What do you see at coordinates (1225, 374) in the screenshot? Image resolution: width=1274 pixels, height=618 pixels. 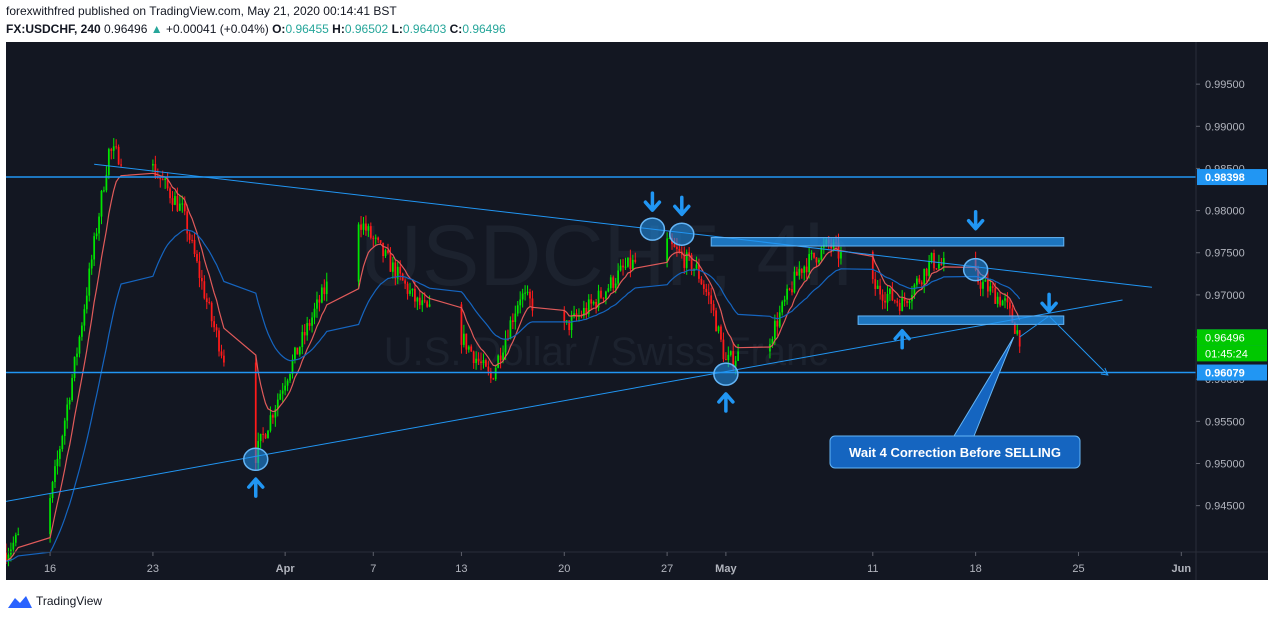 I see `price-label-text: 0.96079` at bounding box center [1225, 374].